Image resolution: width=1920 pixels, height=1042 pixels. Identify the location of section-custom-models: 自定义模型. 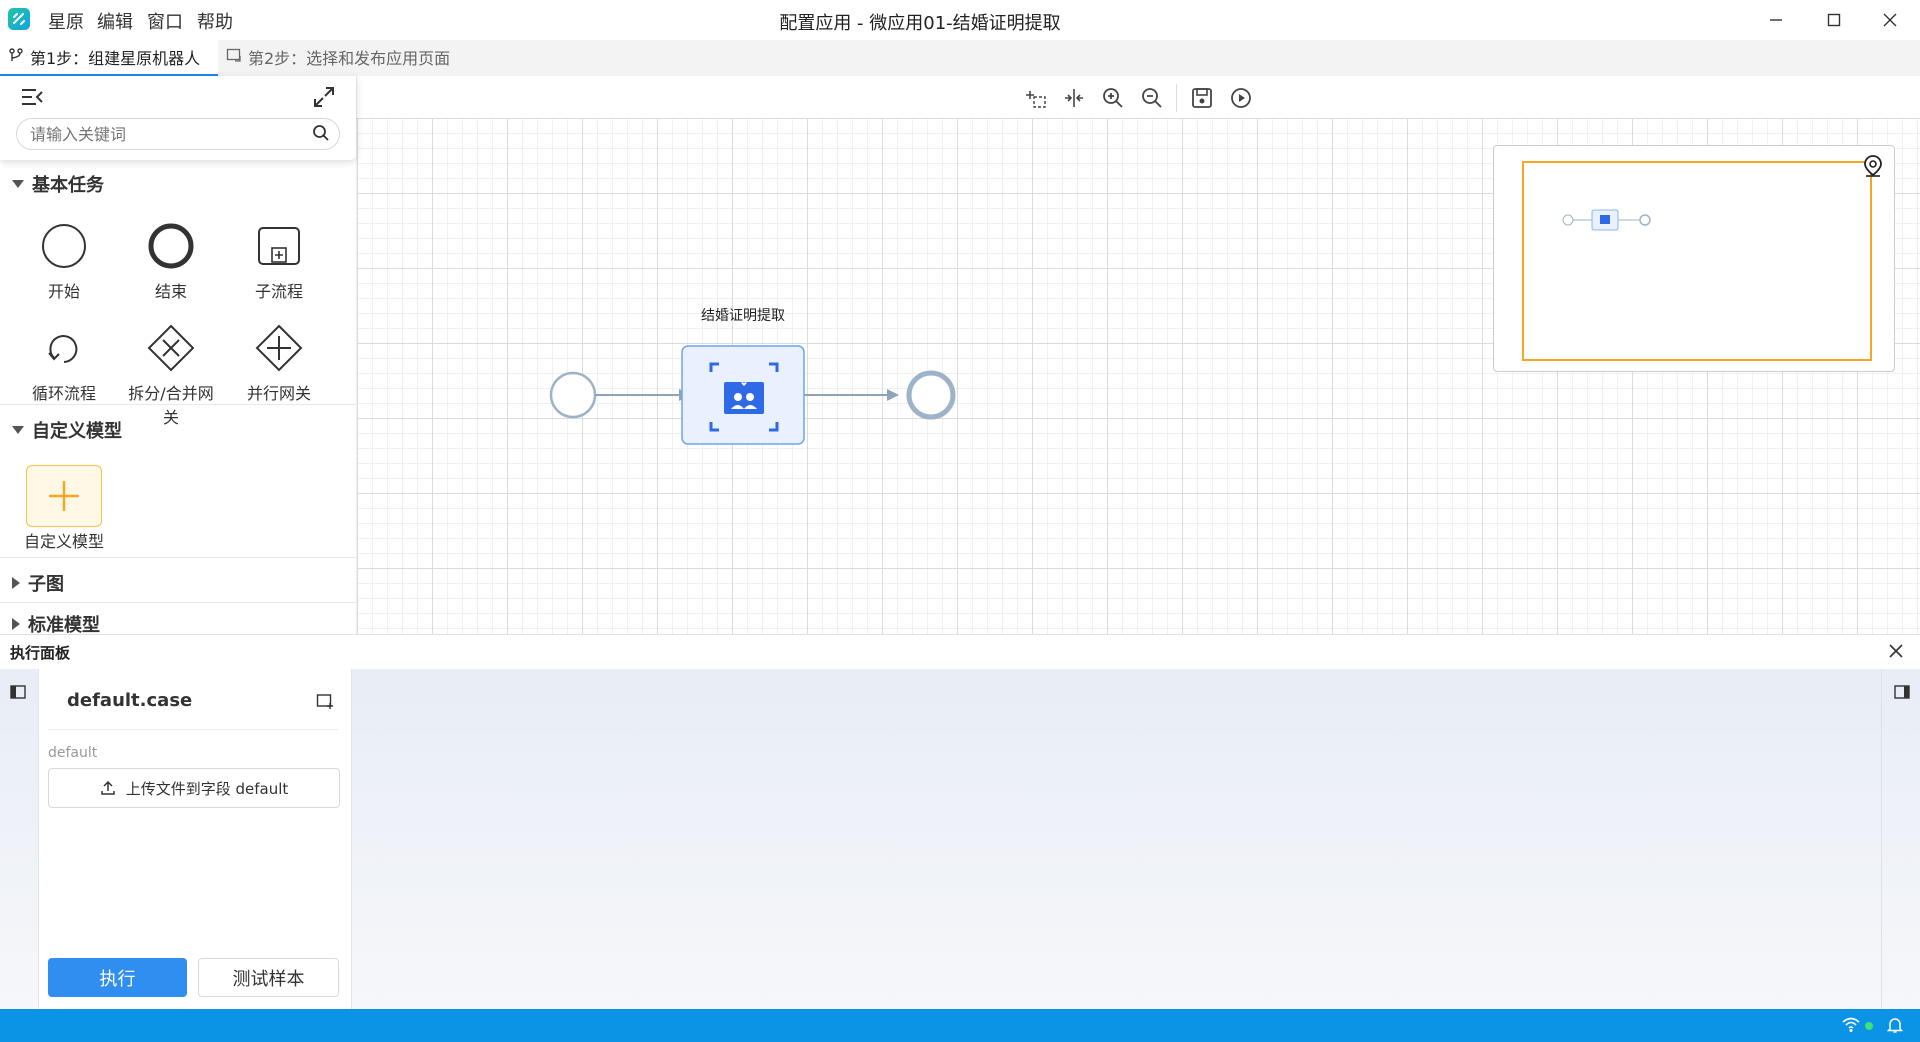
(67, 430).